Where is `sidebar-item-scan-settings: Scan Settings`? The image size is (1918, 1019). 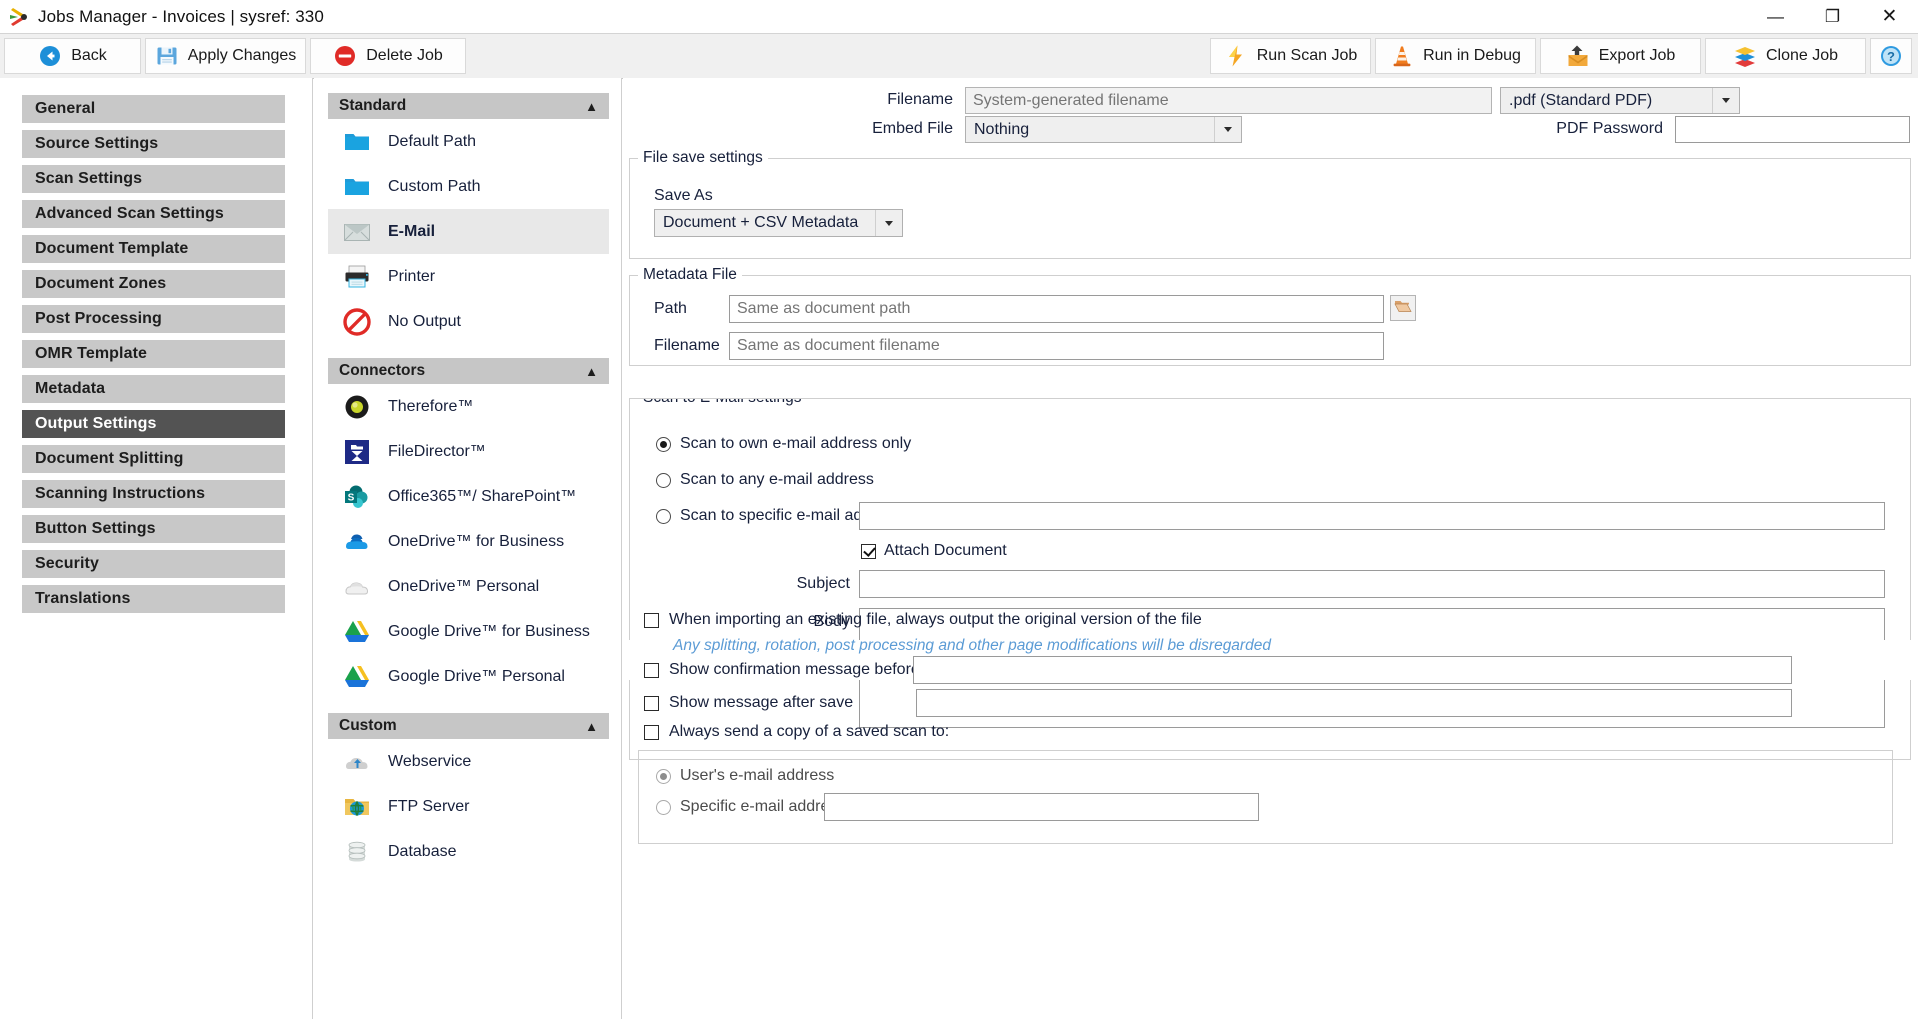
sidebar-item-scan-settings: Scan Settings is located at coordinates (153, 179).